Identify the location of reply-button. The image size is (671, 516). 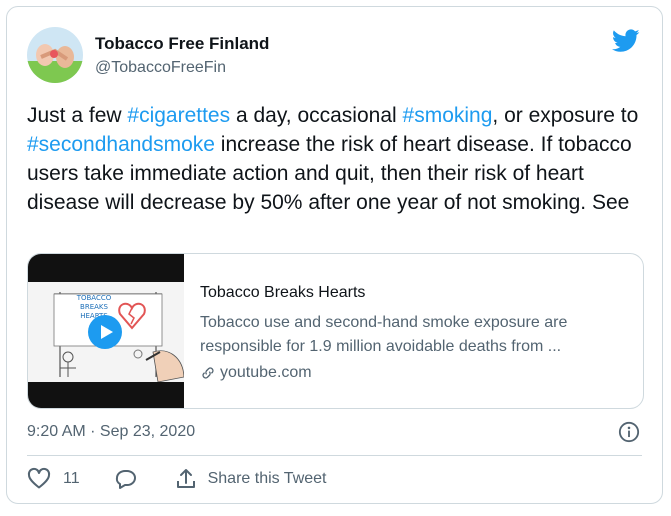
(126, 479).